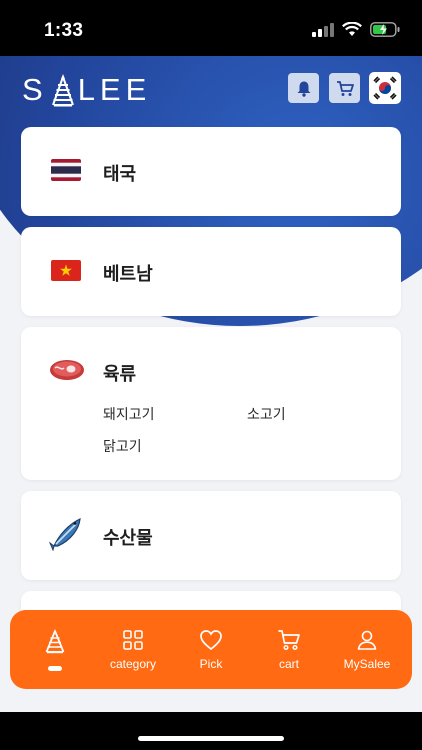 The height and width of the screenshot is (750, 422). What do you see at coordinates (114, 89) in the screenshot?
I see `logo-text-right: LEE` at bounding box center [114, 89].